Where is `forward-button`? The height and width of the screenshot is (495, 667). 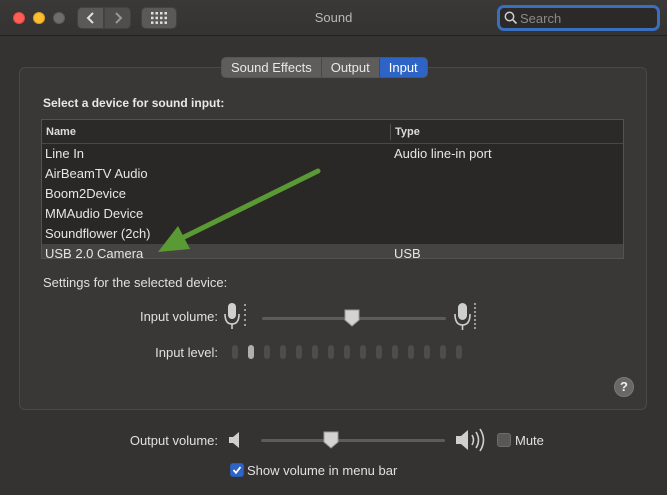
forward-button is located at coordinates (117, 18).